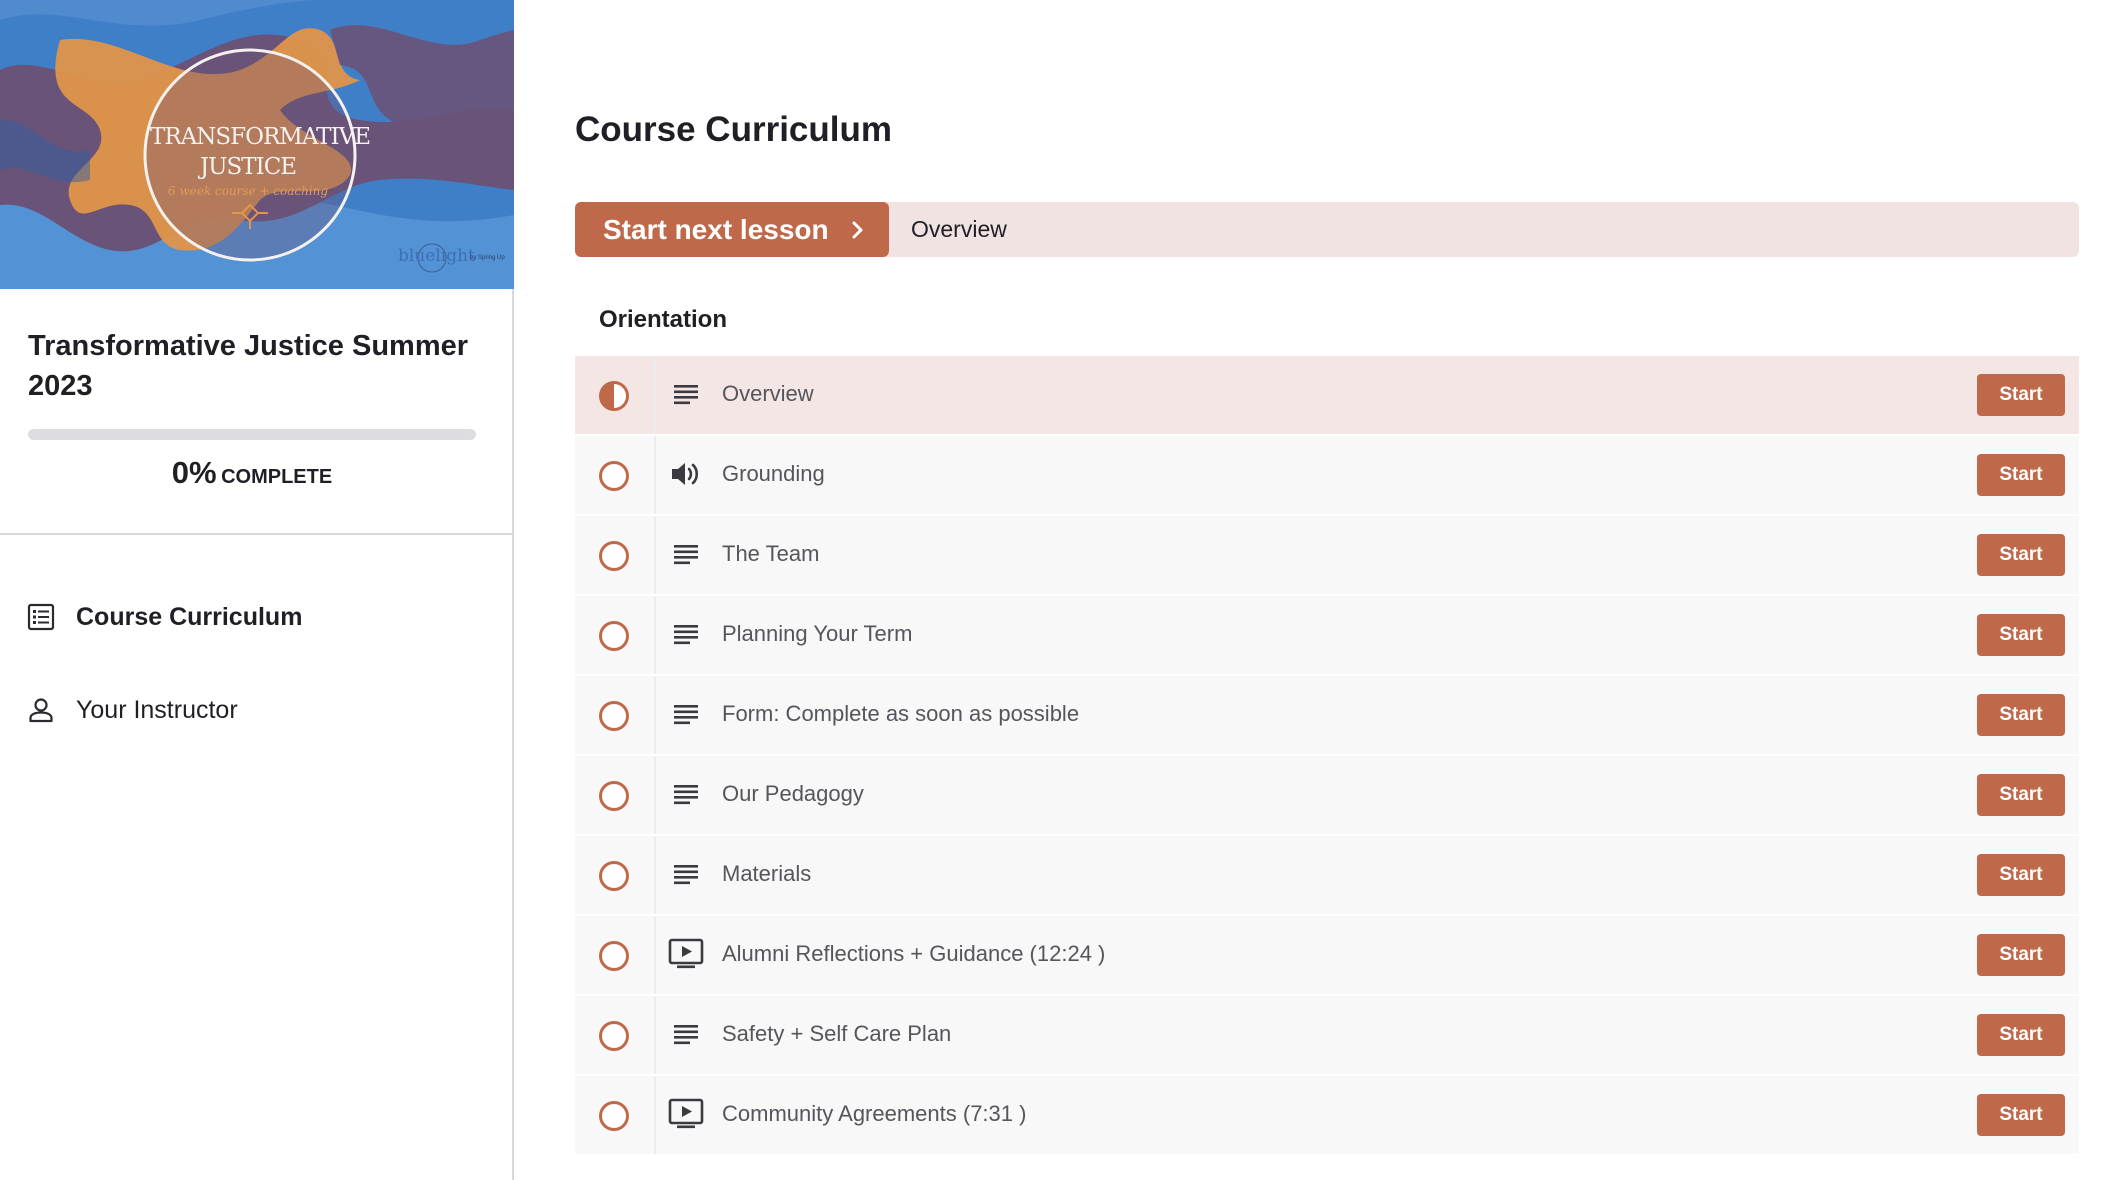 This screenshot has height=1180, width=2116. What do you see at coordinates (837, 1033) in the screenshot?
I see `lesson-title: Safety + Self Care Plan` at bounding box center [837, 1033].